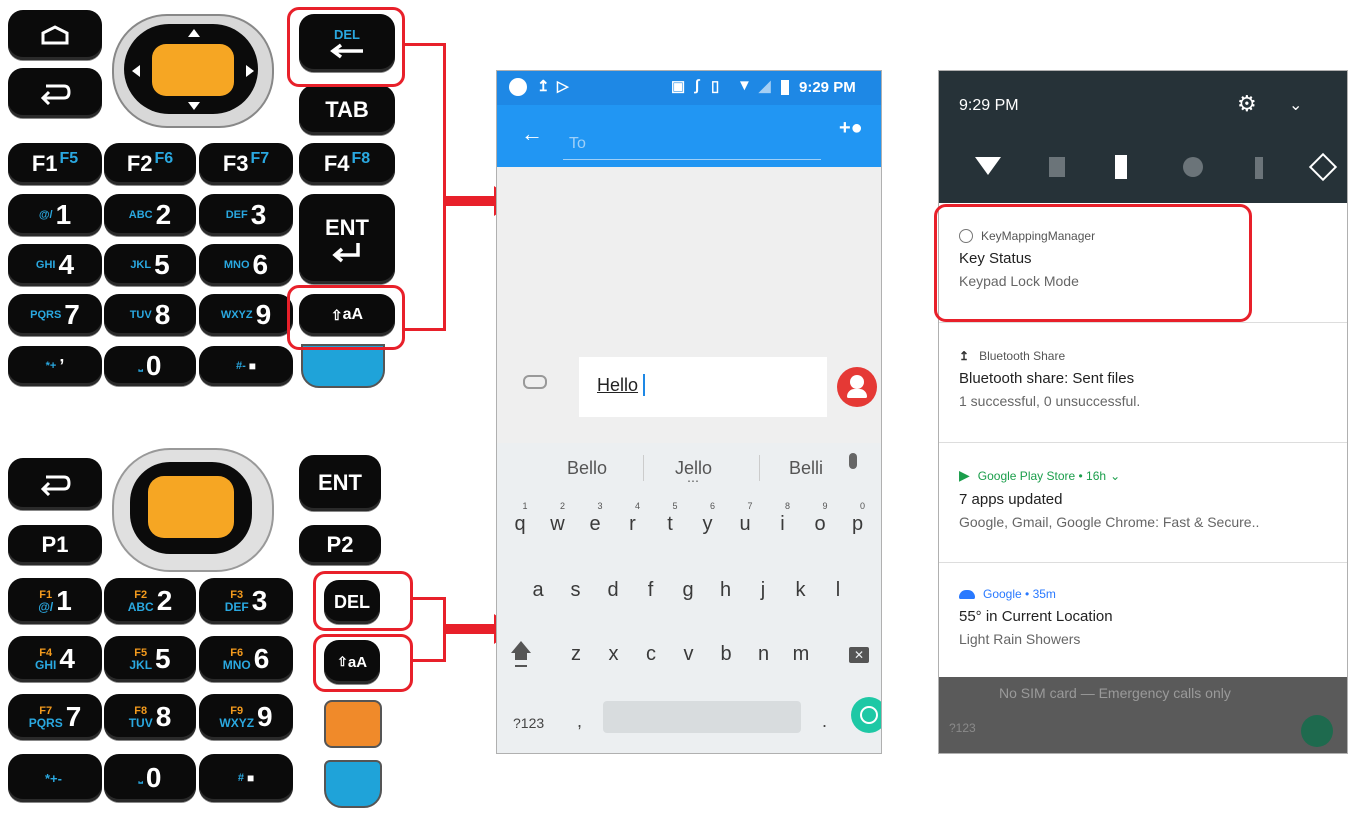 Image resolution: width=1354 pixels, height=814 pixels. Describe the element at coordinates (838, 590) in the screenshot. I see `key-l: l` at that location.